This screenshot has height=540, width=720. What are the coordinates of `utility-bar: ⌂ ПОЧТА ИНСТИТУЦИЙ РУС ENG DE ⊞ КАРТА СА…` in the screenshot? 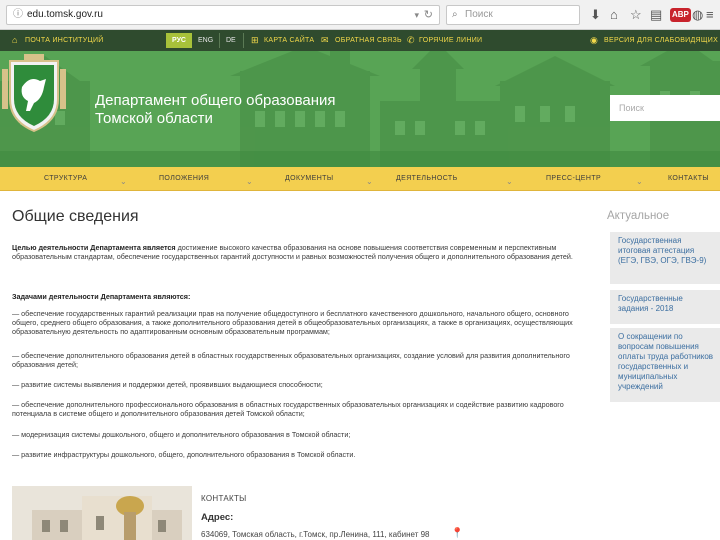 It's located at (360, 40).